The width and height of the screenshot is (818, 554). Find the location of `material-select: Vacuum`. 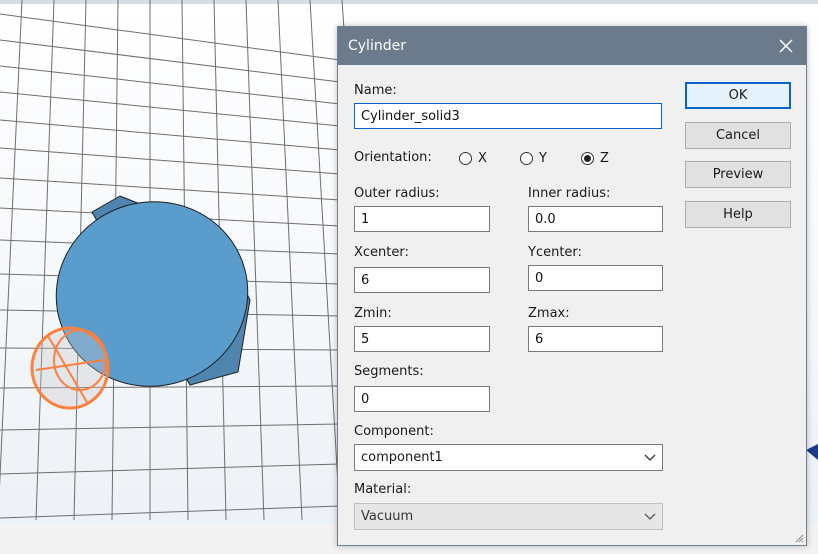

material-select: Vacuum is located at coordinates (508, 516).